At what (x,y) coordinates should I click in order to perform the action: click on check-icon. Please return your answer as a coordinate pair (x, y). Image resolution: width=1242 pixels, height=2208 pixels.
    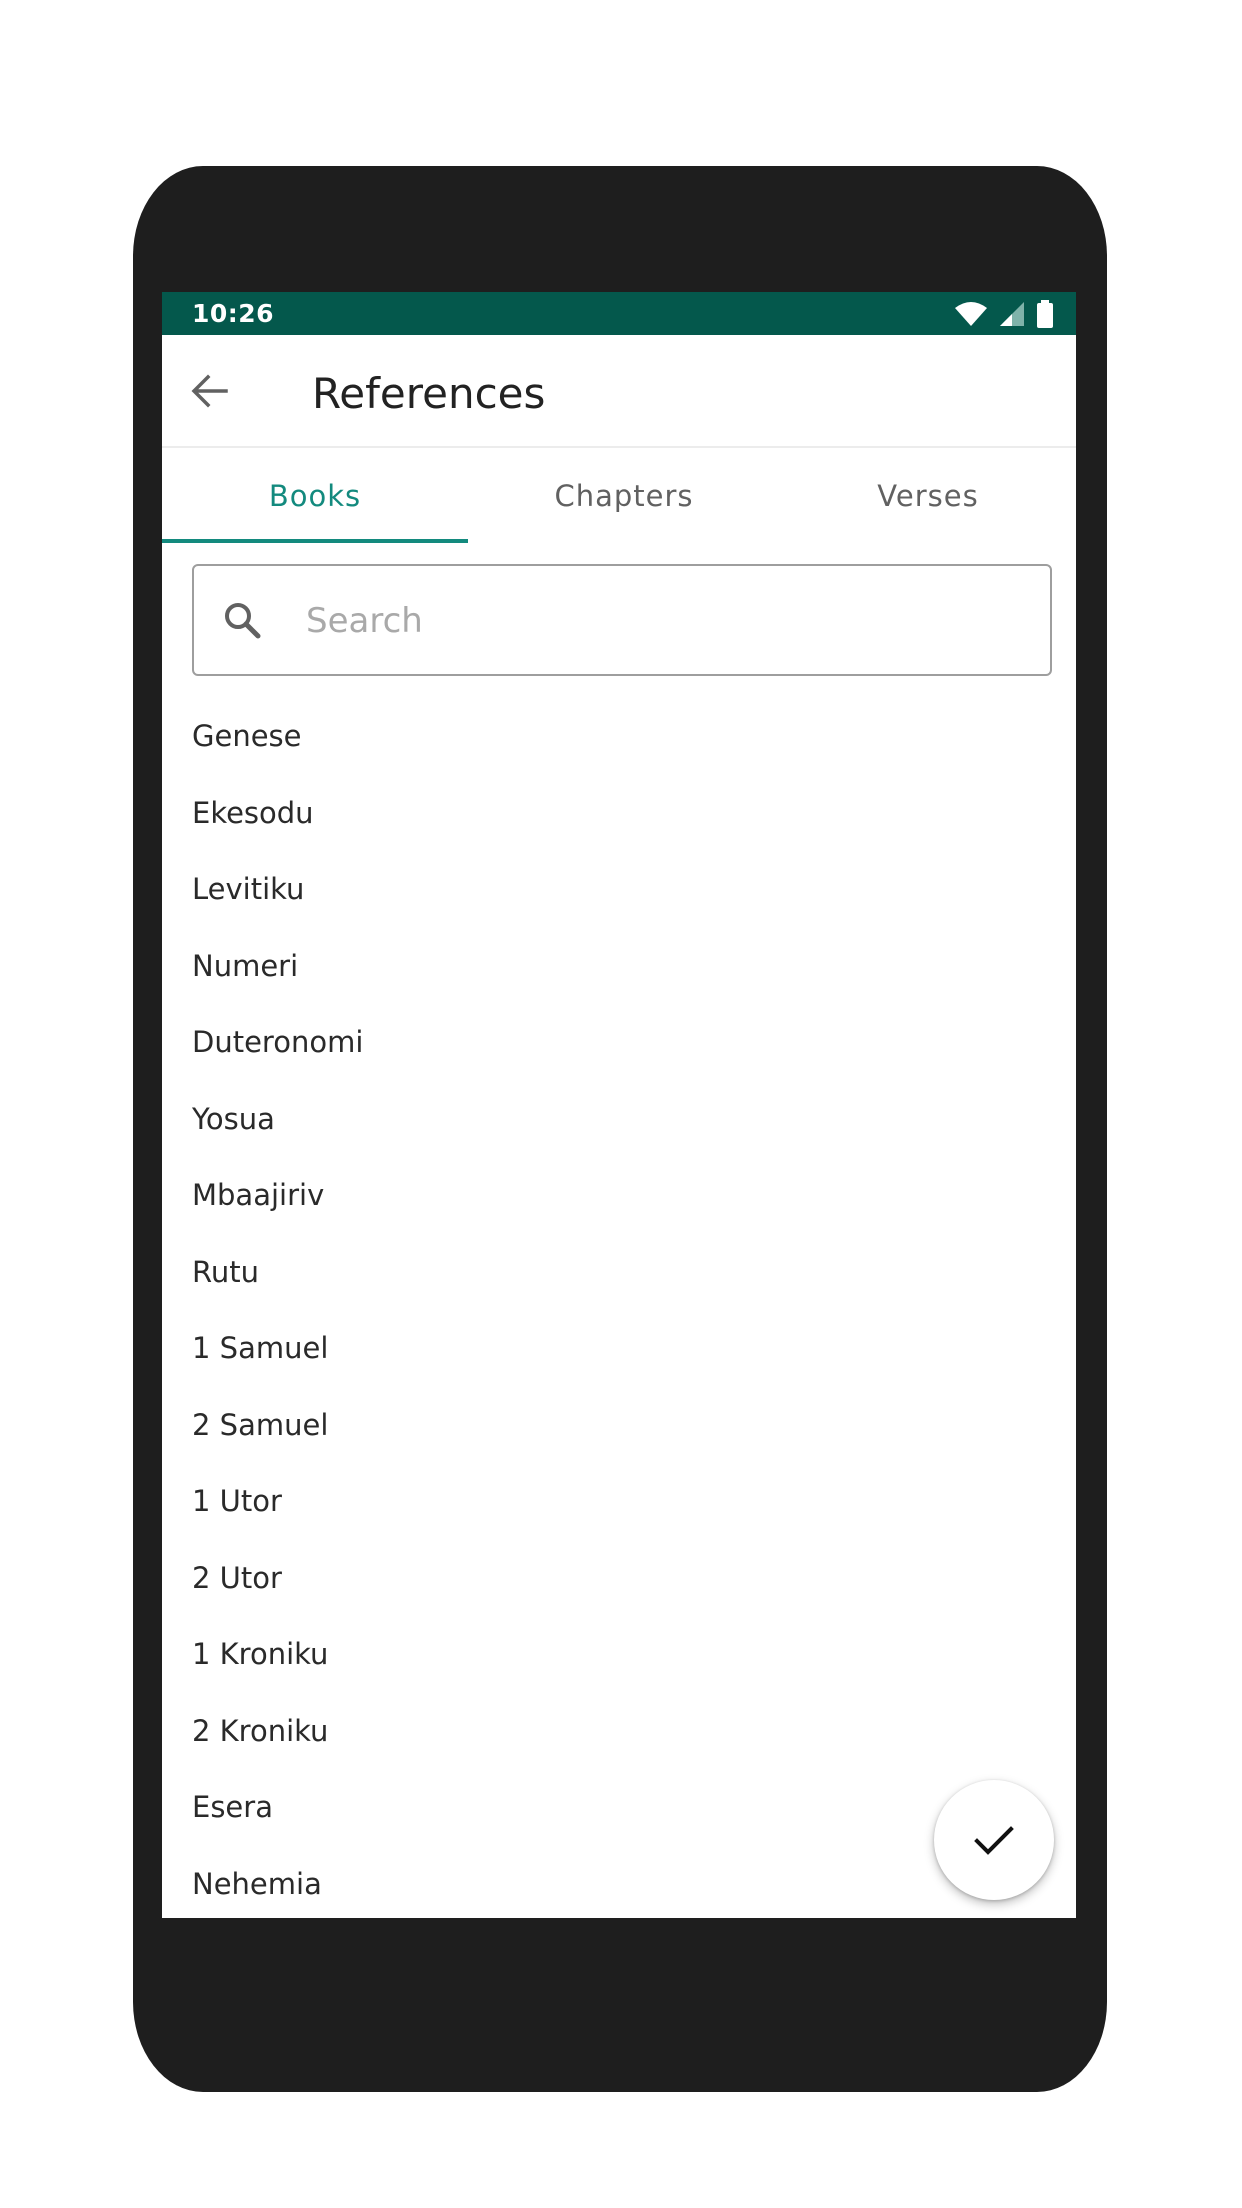
    Looking at the image, I should click on (994, 1840).